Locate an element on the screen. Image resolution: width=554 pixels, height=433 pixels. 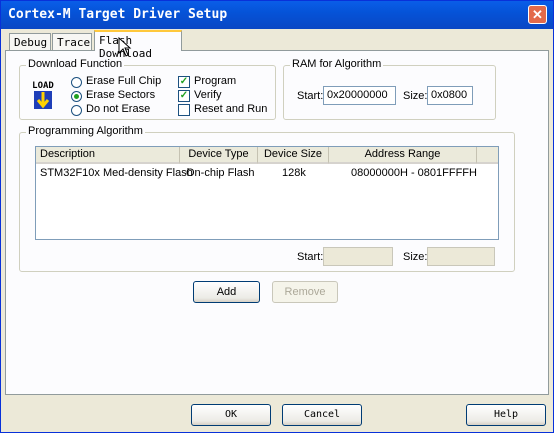
tab-label: Trace is located at coordinates (74, 42).